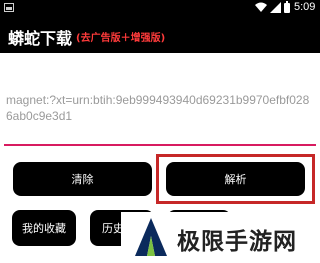  What do you see at coordinates (160, 8) in the screenshot?
I see `status-bar: 5:09` at bounding box center [160, 8].